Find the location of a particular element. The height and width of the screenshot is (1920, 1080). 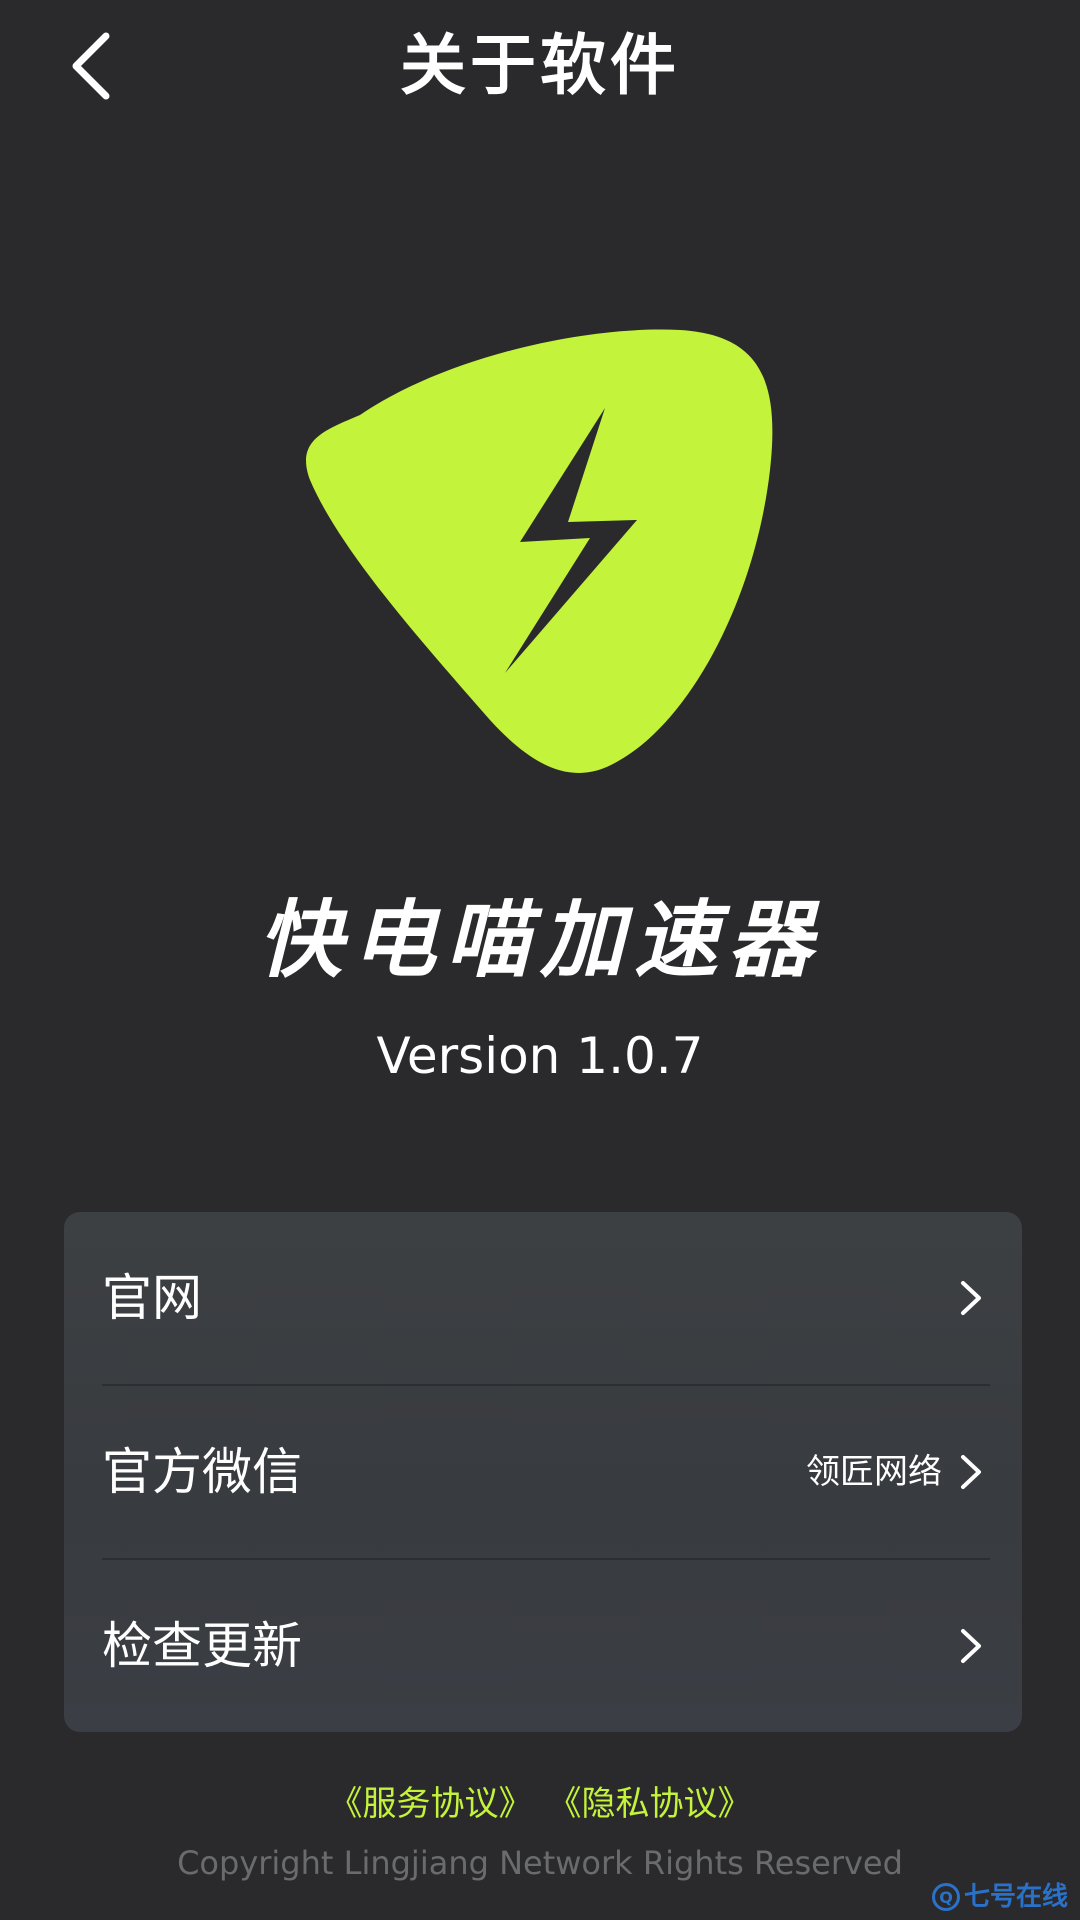

watermark: Q 七号在线 is located at coordinates (1002, 1897).